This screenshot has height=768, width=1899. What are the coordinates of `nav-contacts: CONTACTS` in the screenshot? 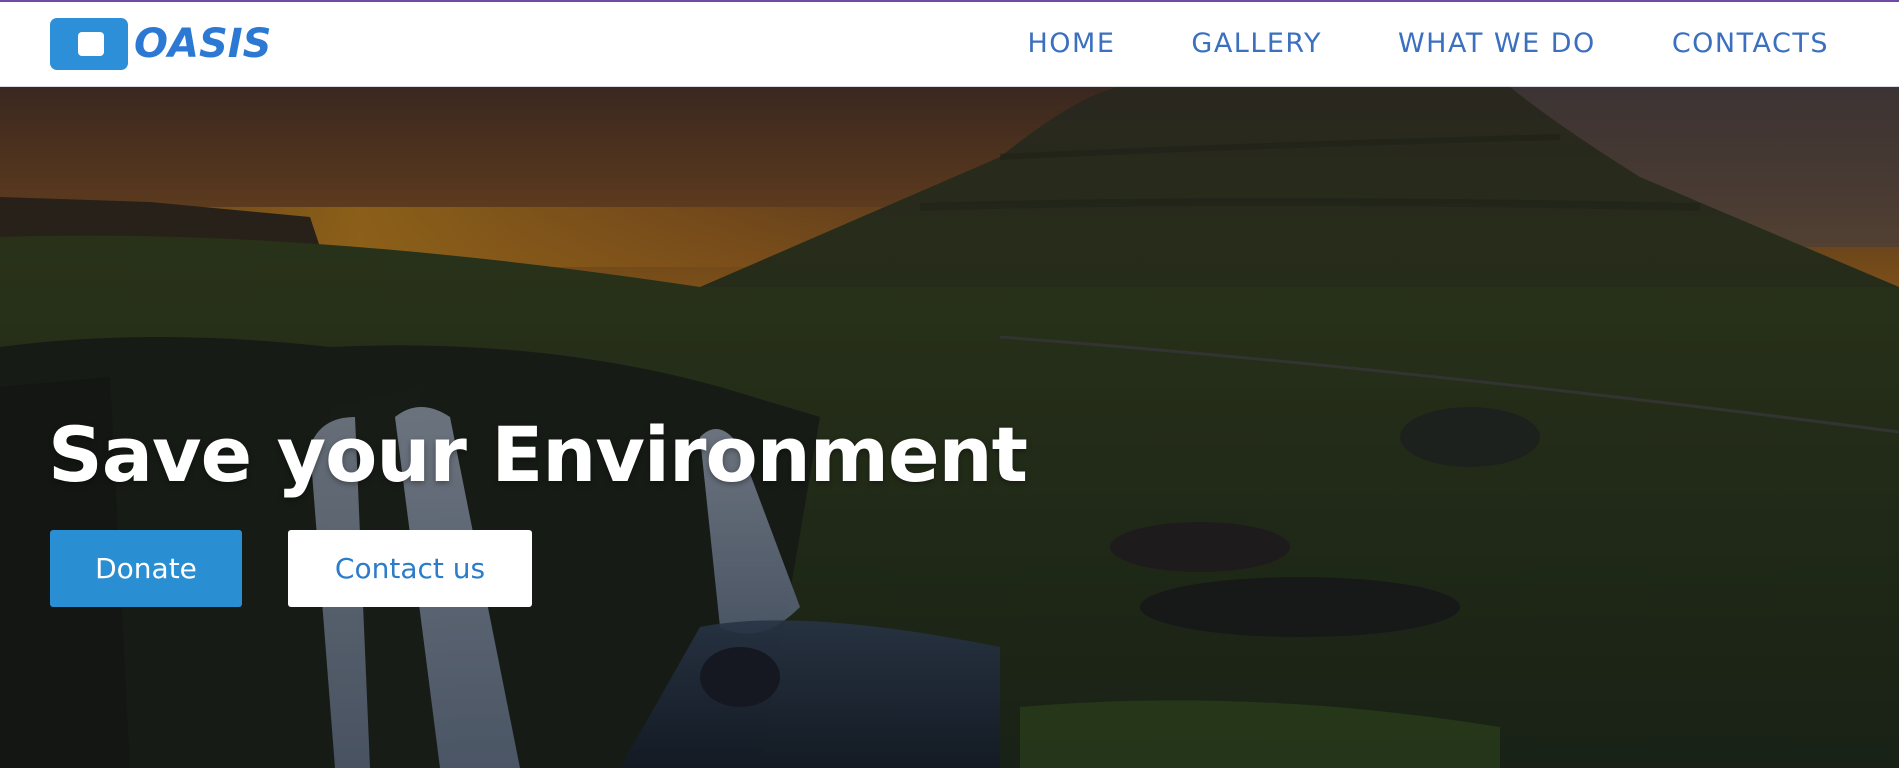 It's located at (1750, 43).